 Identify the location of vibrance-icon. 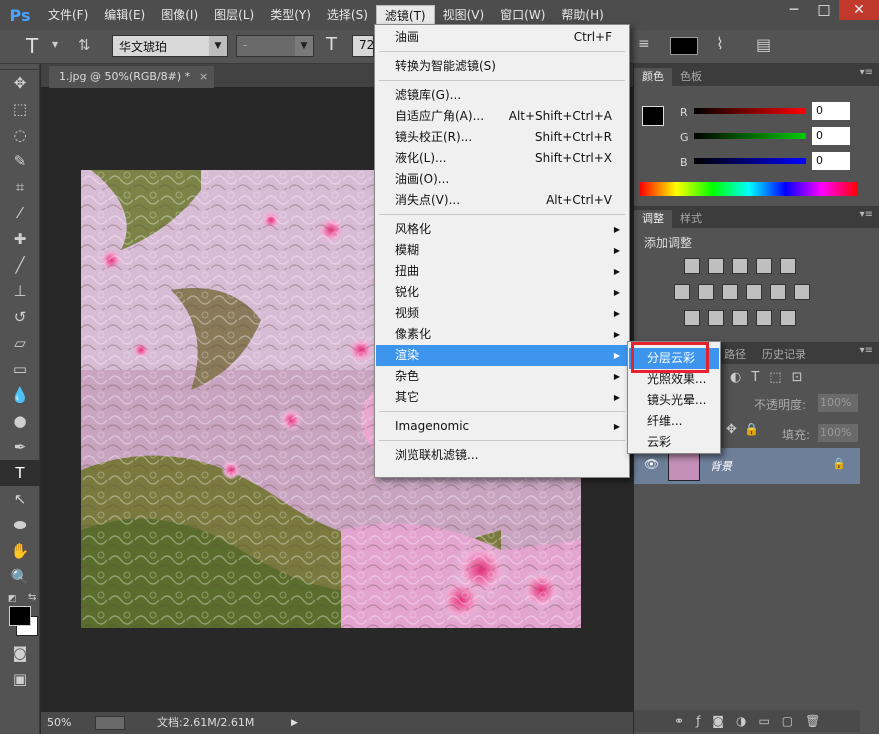
(788, 266).